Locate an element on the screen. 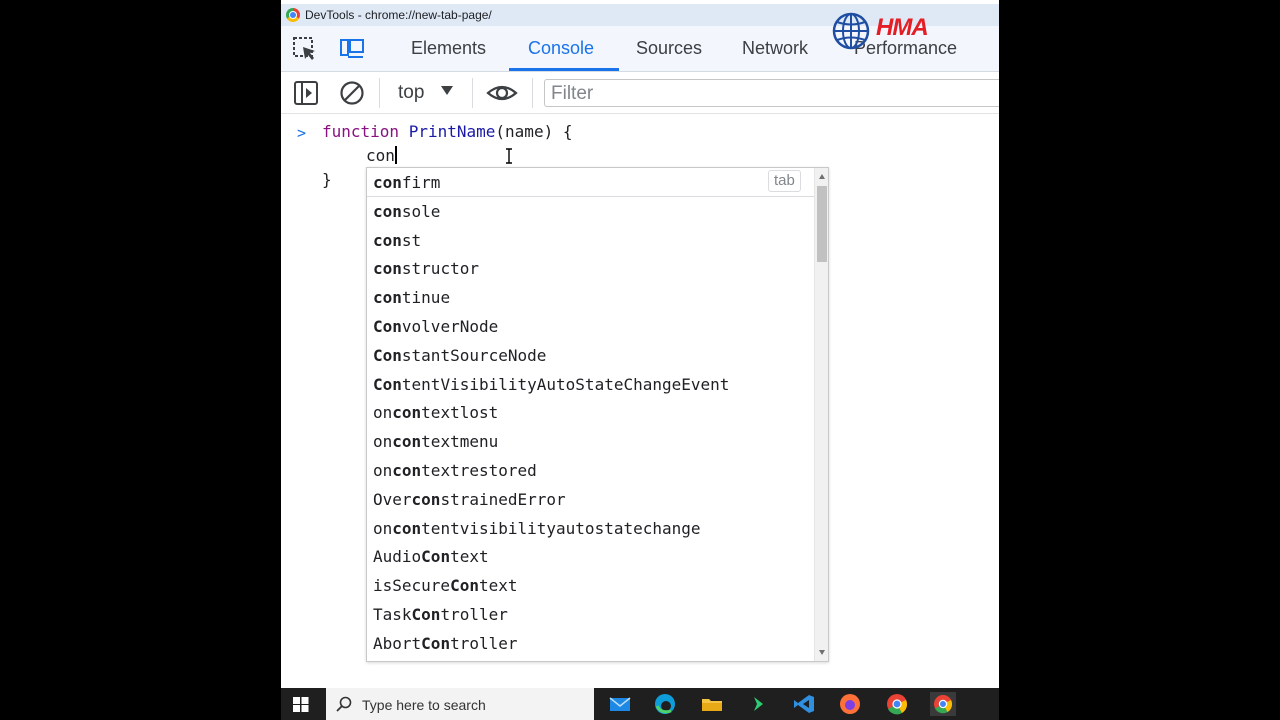 This screenshot has height=720, width=1280. scrollbar-thumb is located at coordinates (822, 224).